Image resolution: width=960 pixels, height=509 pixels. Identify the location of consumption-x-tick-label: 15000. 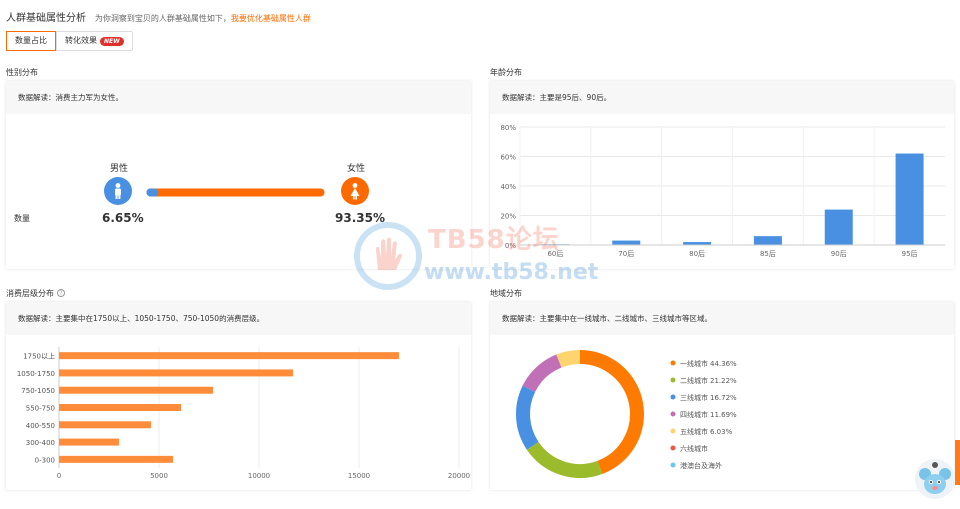
(359, 476).